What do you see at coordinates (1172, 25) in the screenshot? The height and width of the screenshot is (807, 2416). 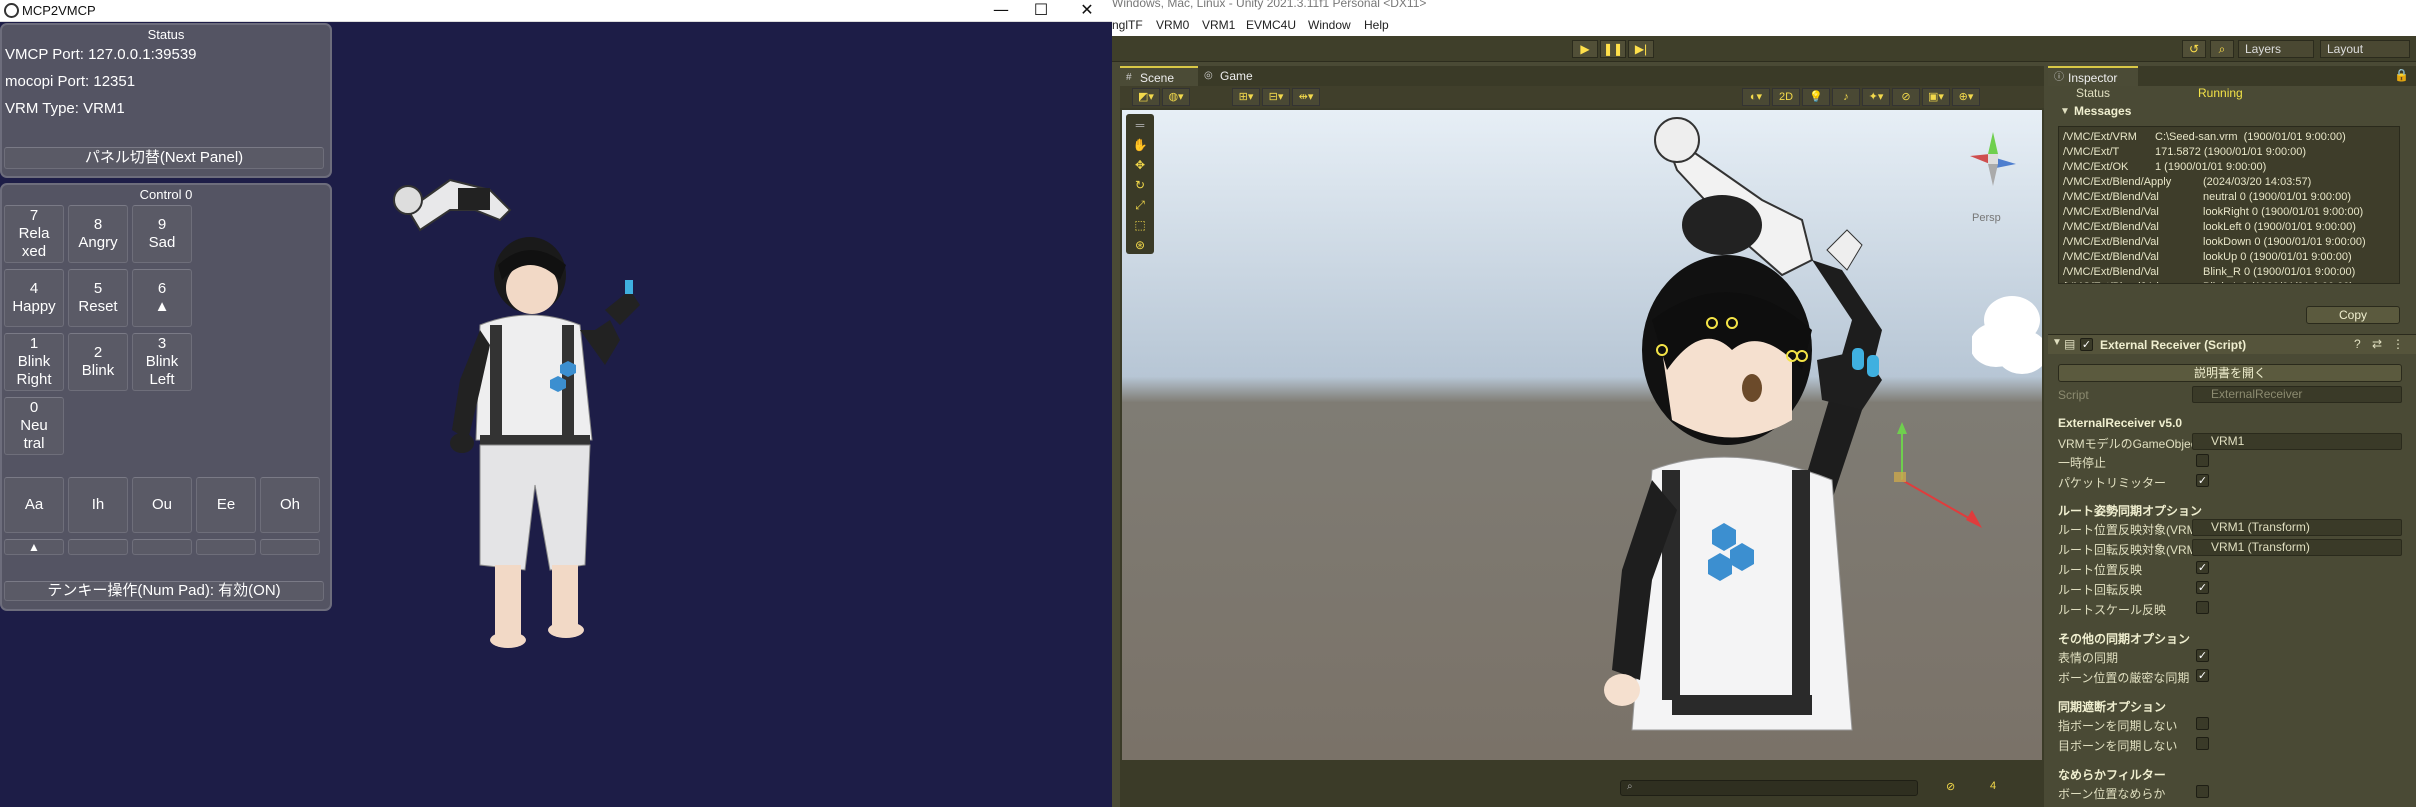 I see `menu-vrm0: VRM0` at bounding box center [1172, 25].